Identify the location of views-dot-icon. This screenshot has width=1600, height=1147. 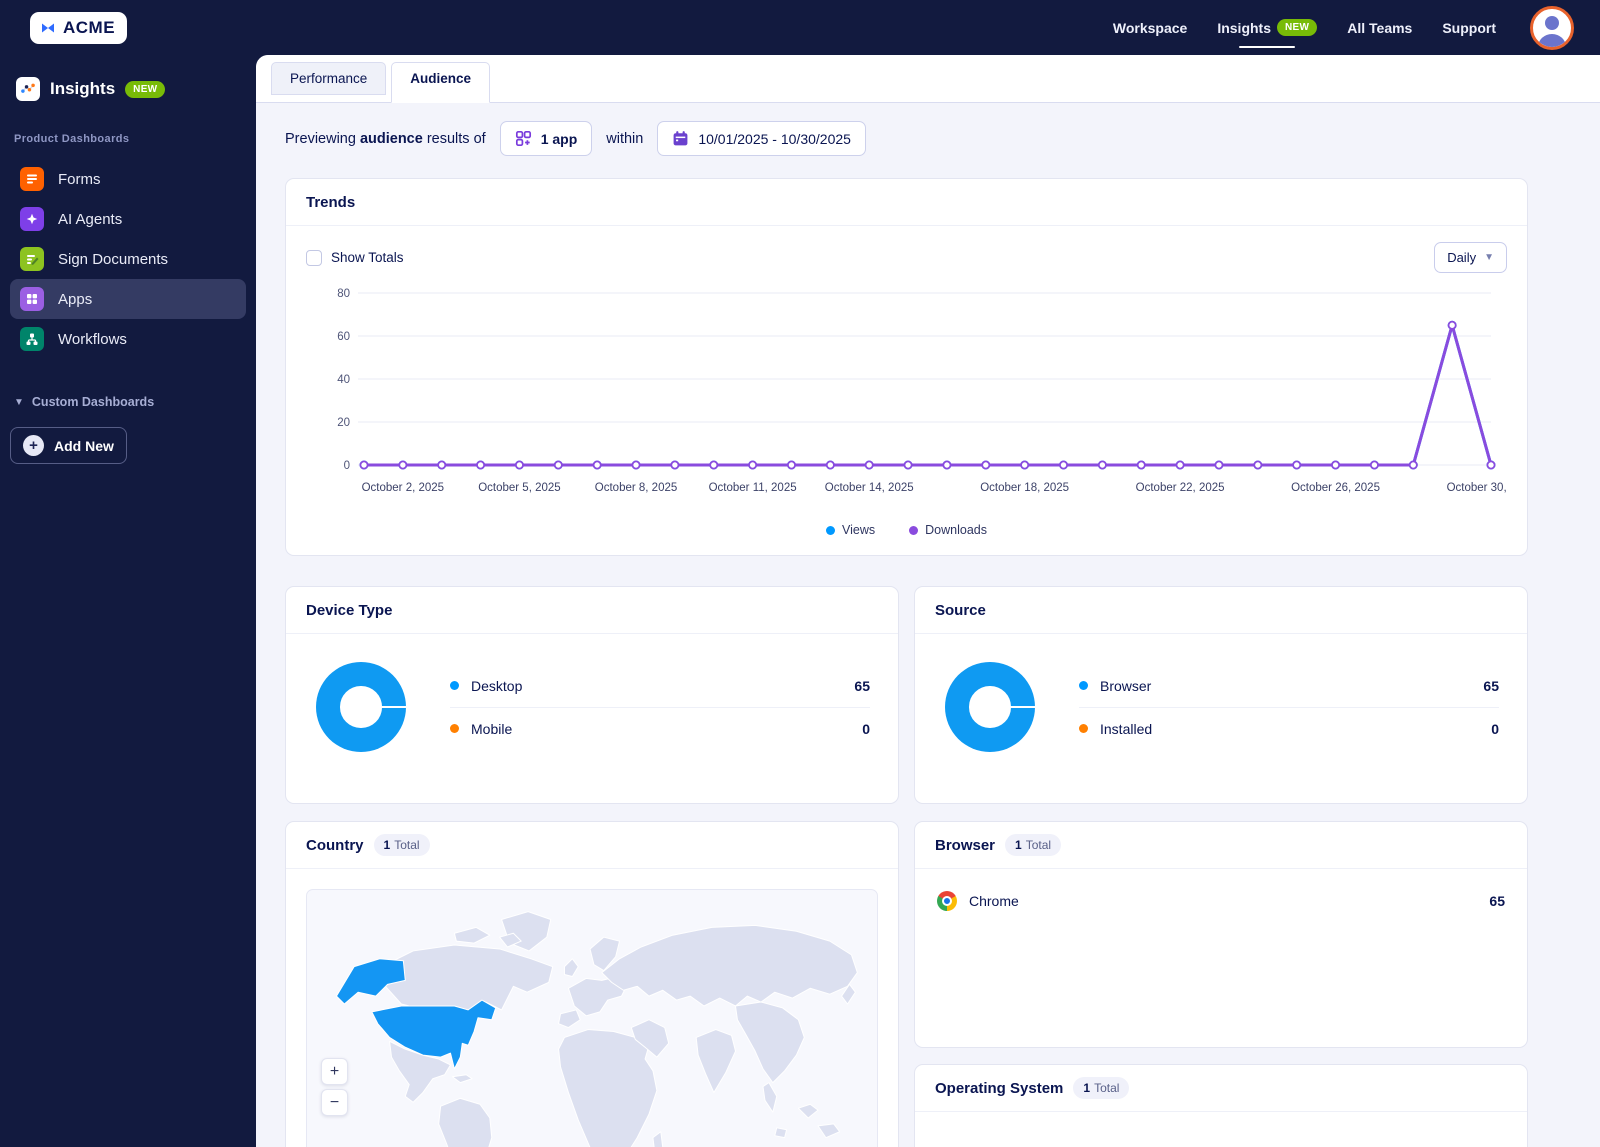
(831, 530).